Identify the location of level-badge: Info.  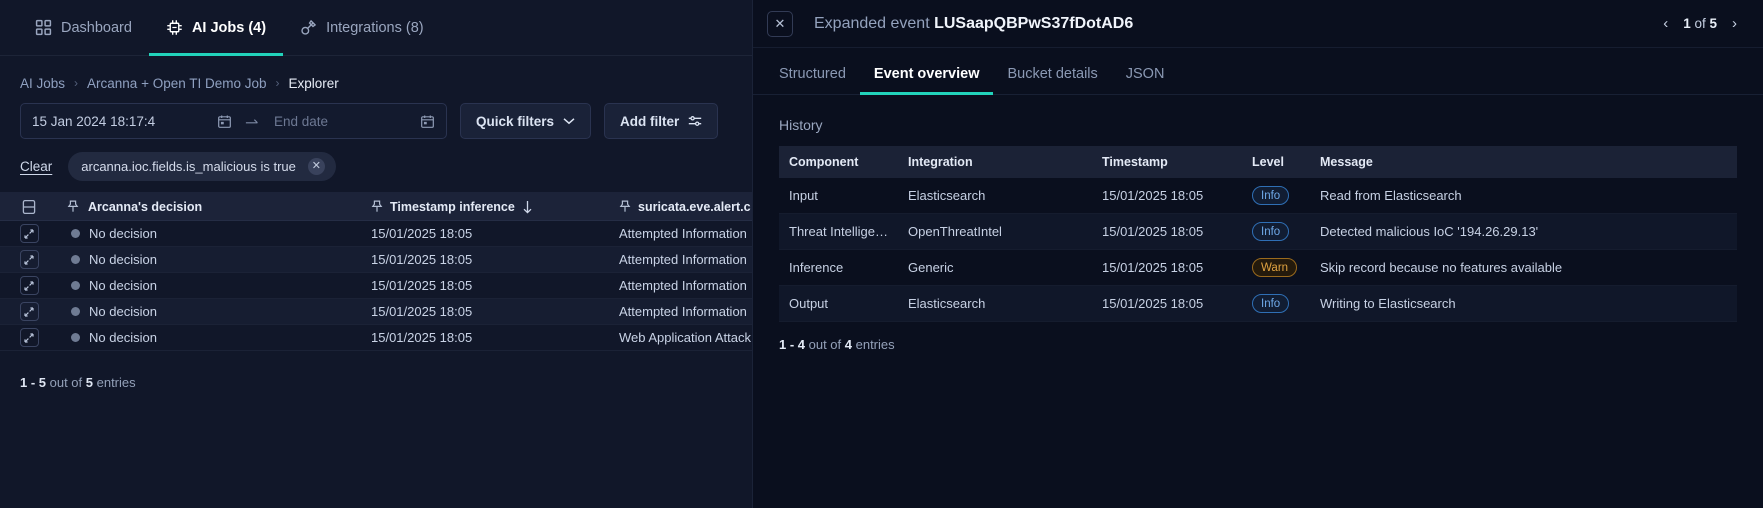
(1271, 231).